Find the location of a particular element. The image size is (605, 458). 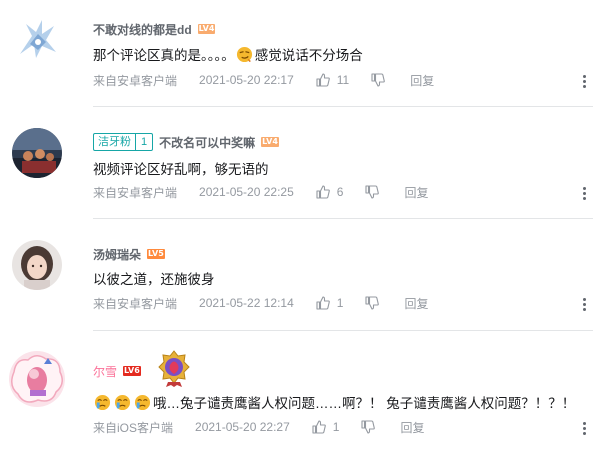

comment-text-part: 那个评论区真的是。。。。 is located at coordinates (164, 55).